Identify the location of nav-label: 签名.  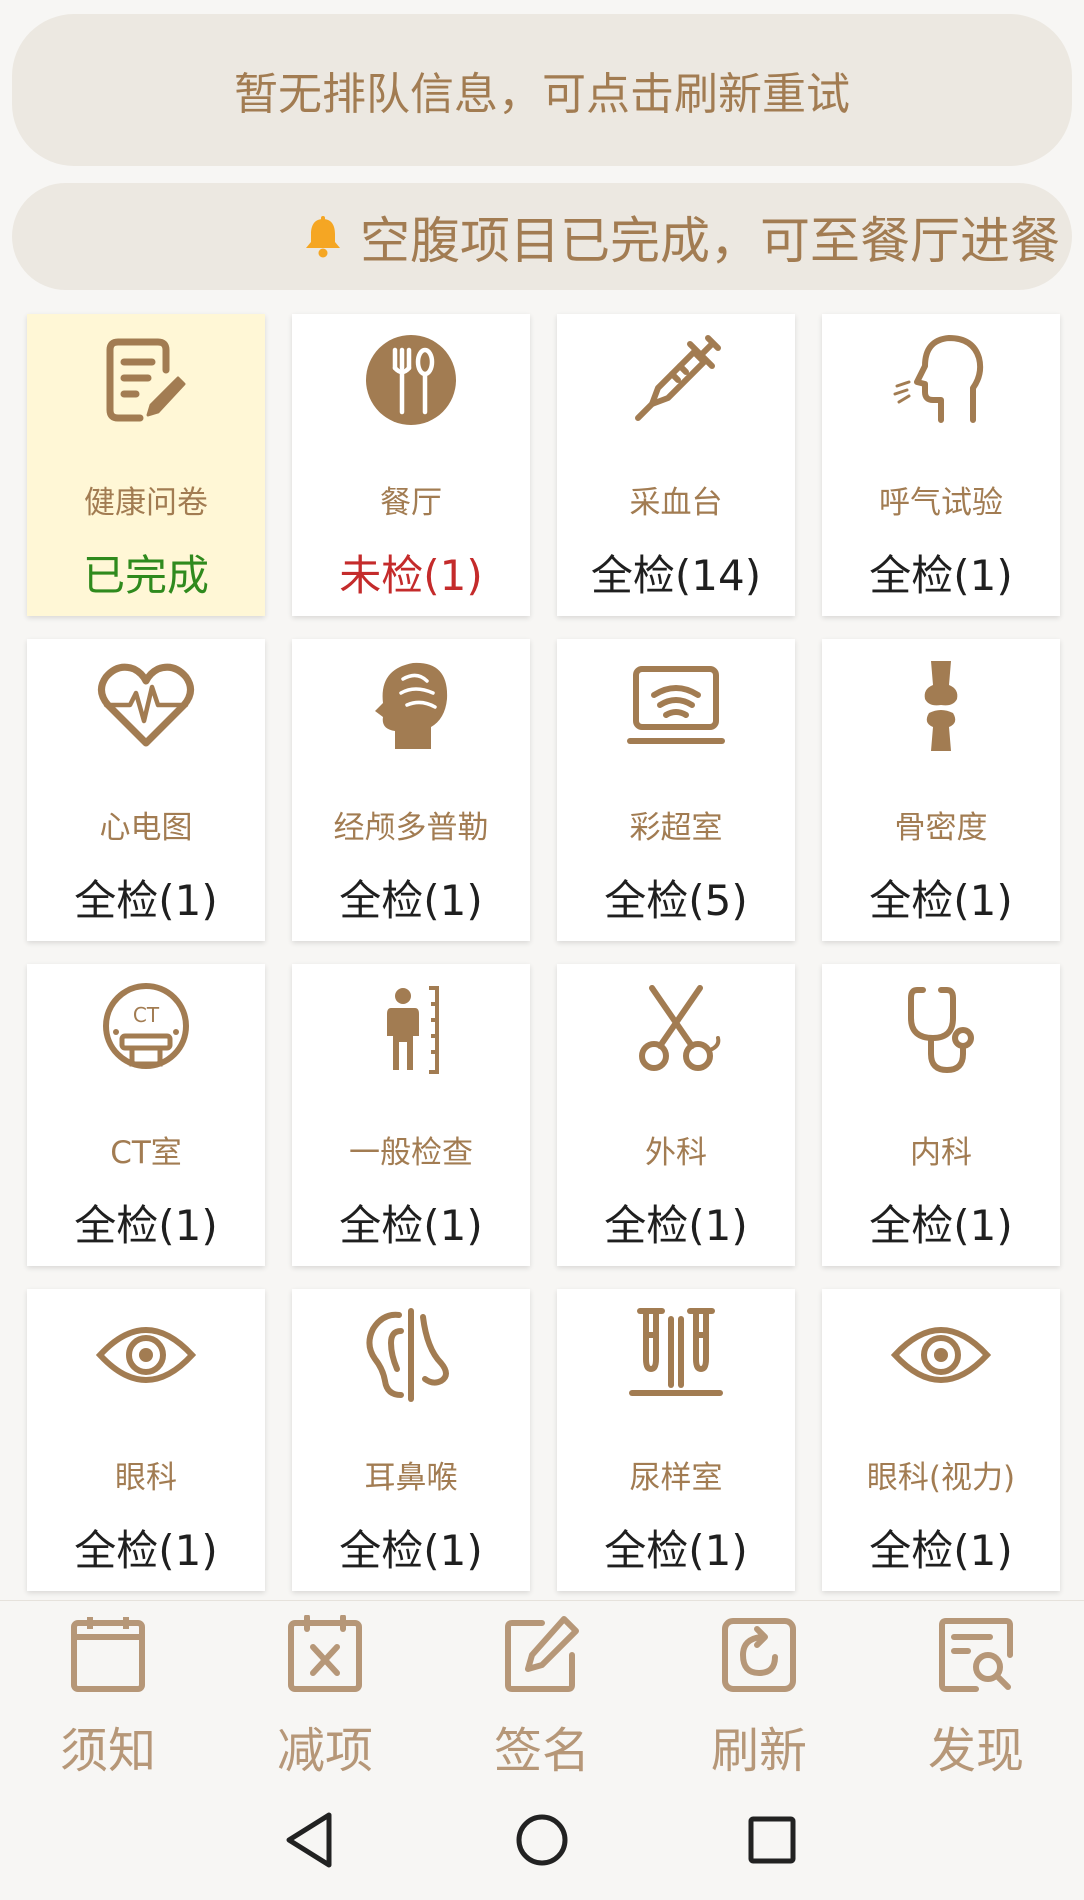
(541, 1751).